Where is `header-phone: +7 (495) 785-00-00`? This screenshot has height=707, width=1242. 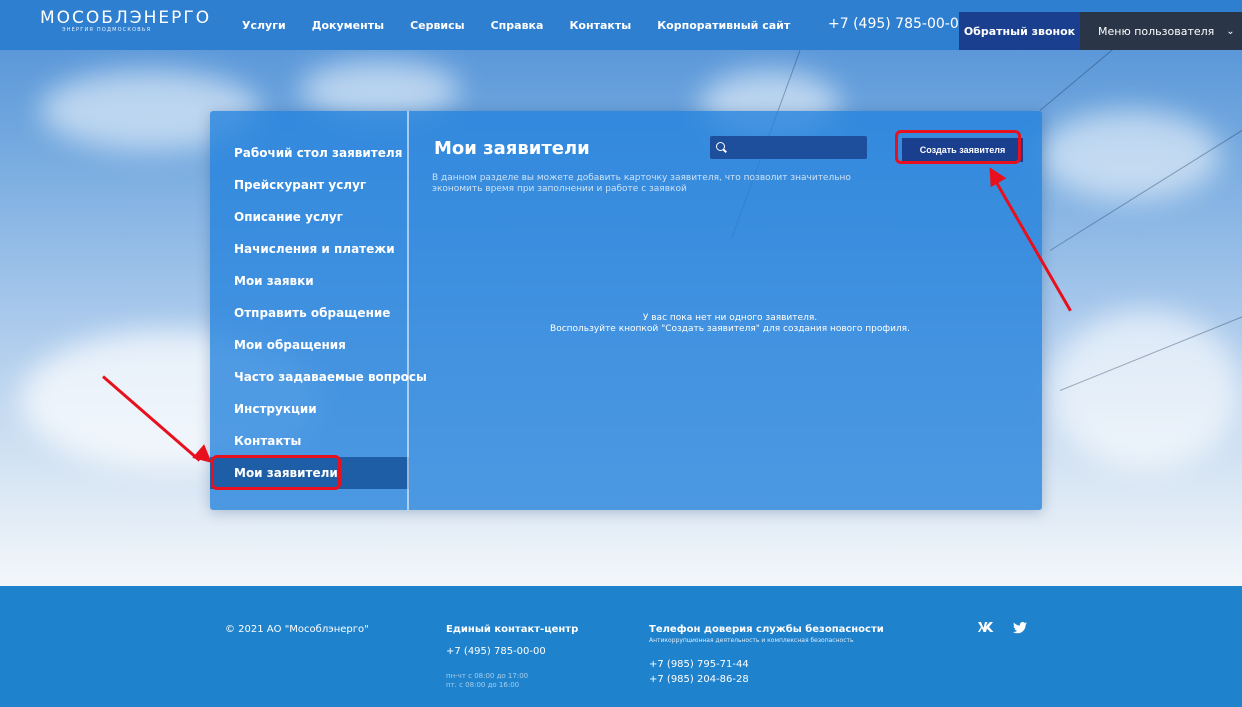
header-phone: +7 (495) 785-00-00 is located at coordinates (898, 24).